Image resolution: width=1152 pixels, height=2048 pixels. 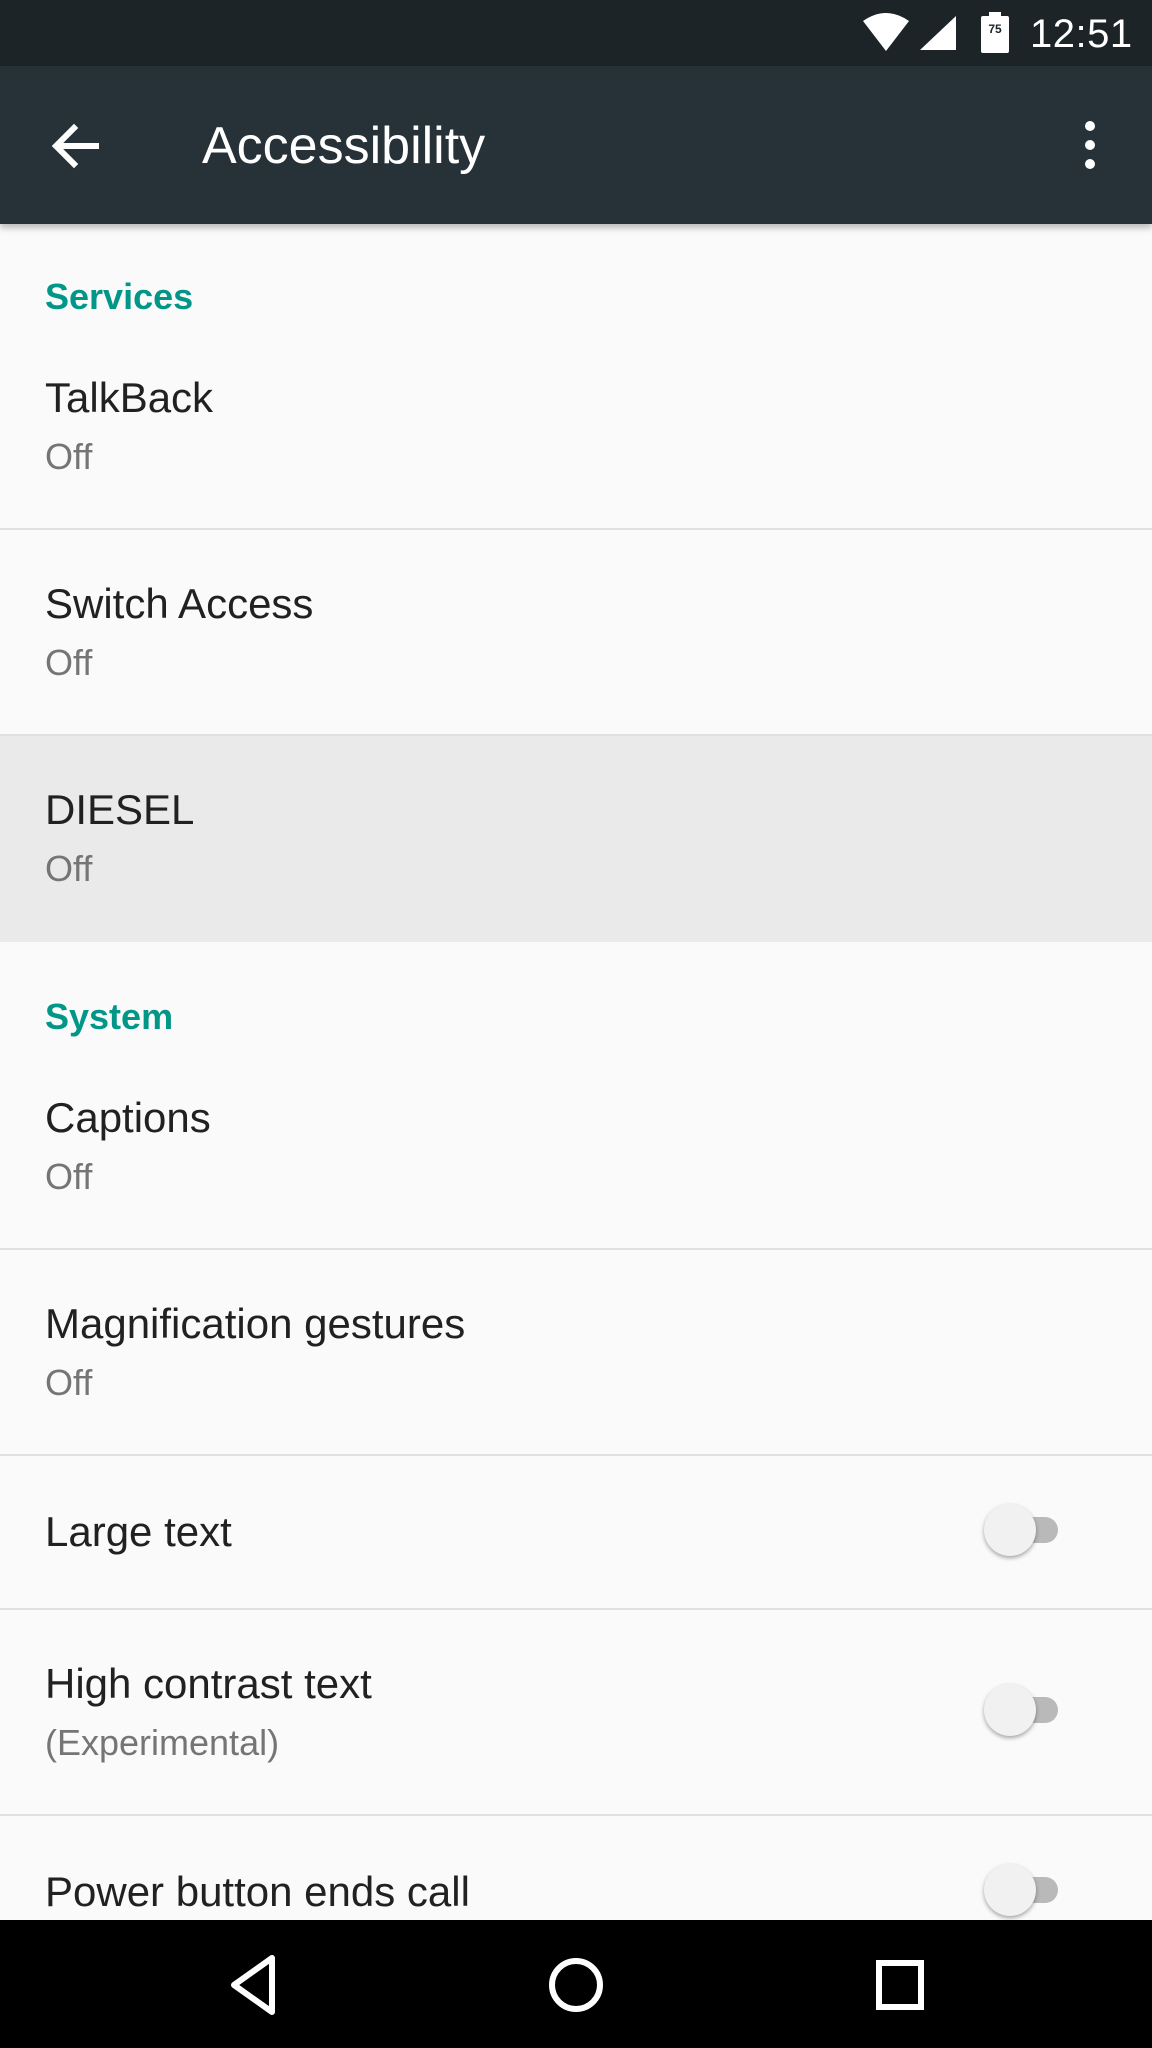 I want to click on wifi-icon, so click(x=886, y=32).